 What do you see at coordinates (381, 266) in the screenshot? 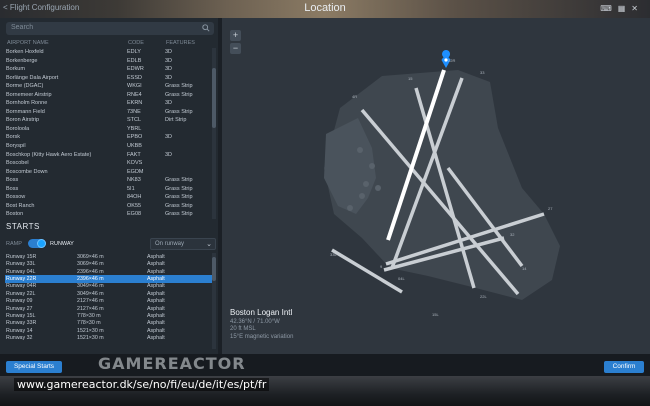
I see `runway-end-label: 9` at bounding box center [381, 266].